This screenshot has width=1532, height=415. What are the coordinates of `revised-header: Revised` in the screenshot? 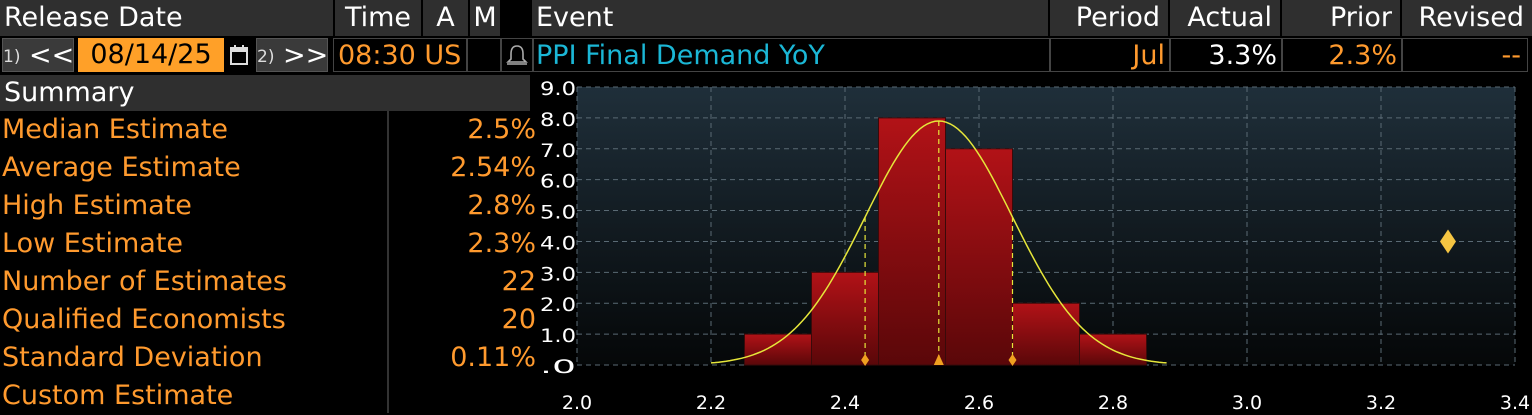 It's located at (1467, 18).